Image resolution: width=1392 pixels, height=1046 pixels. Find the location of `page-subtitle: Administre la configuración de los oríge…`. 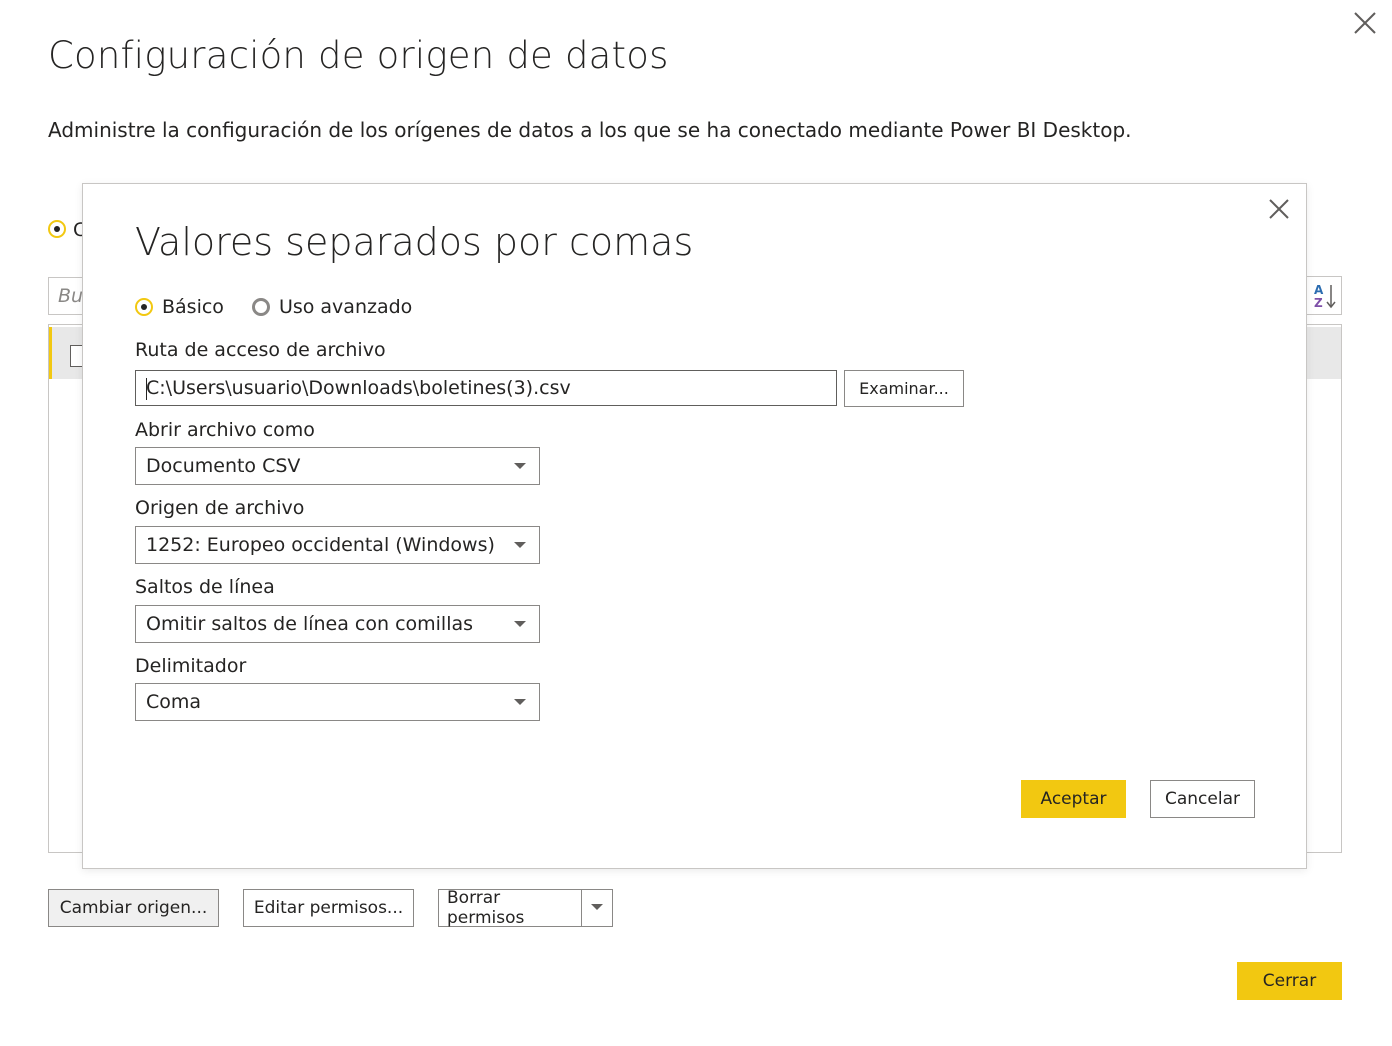

page-subtitle: Administre la configuración de los oríge… is located at coordinates (590, 130).